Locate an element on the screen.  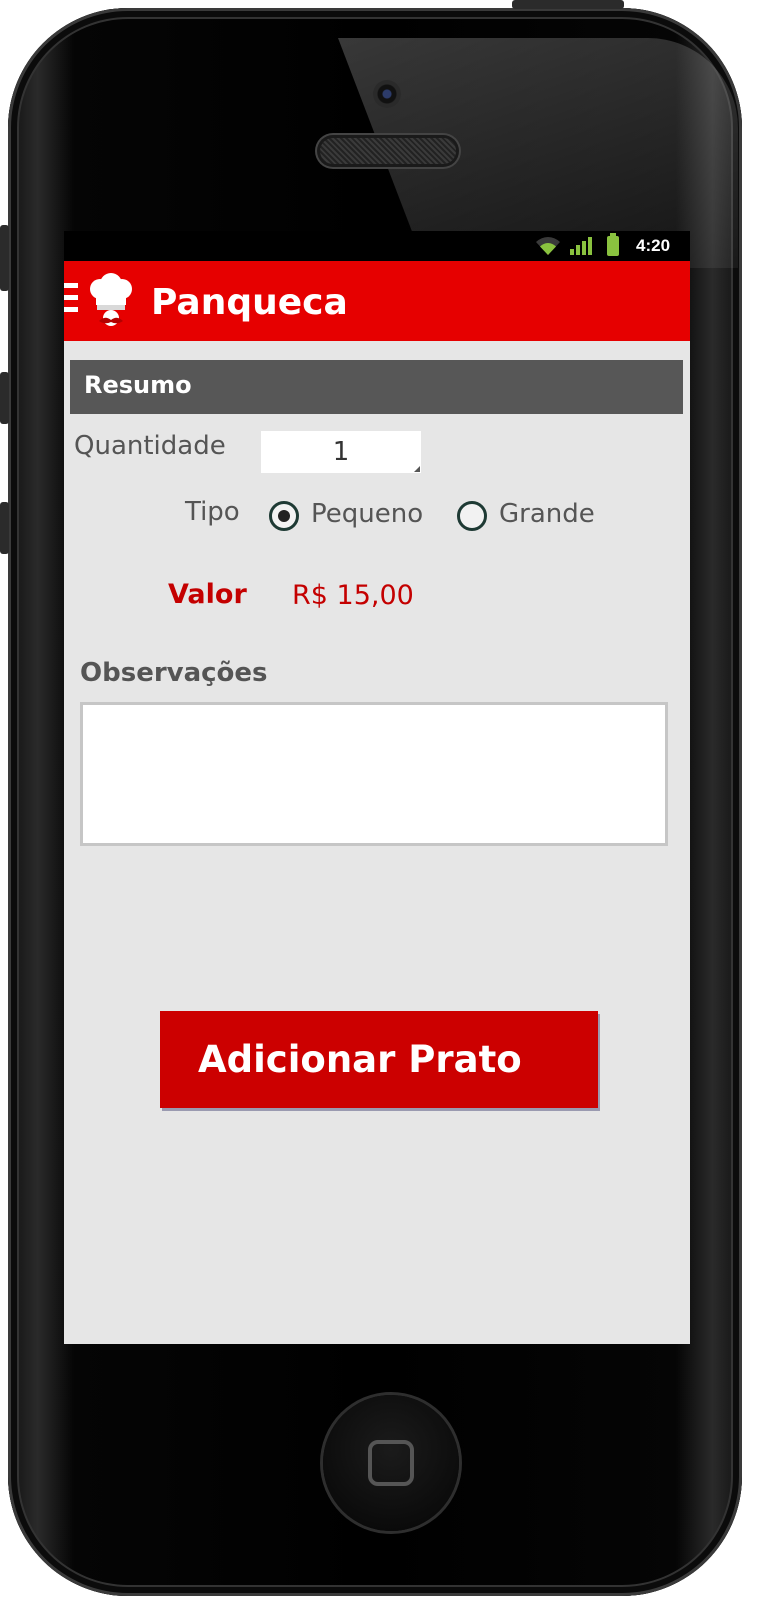
resize-corner-icon is located at coordinates (417, 469).